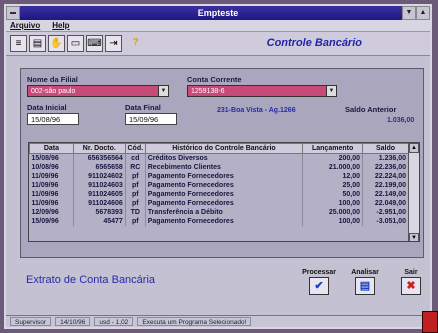  What do you see at coordinates (218, 44) in the screenshot?
I see `toolbar: ≡ ▤ ✋ ▭ ⌨ ⇥ ? Controle Bancário` at bounding box center [218, 44].